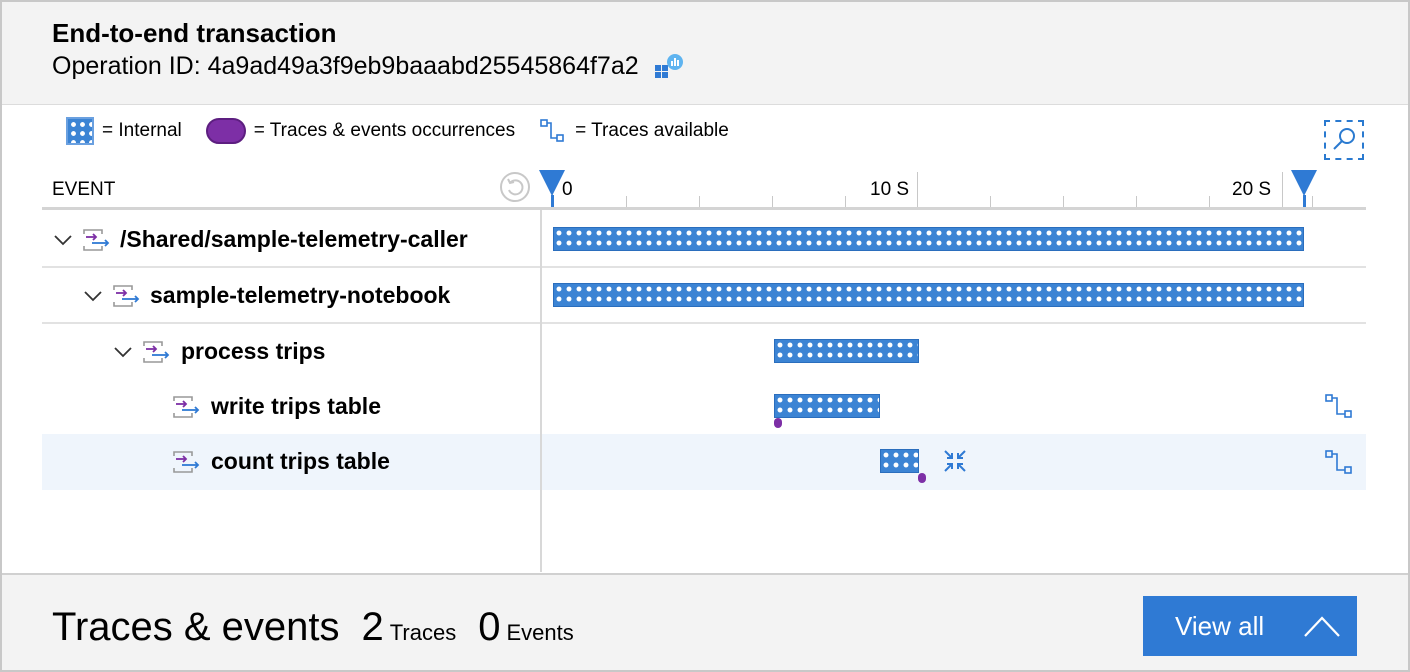 This screenshot has height=672, width=1410. Describe the element at coordinates (423, 632) in the screenshot. I see `traces-unit: Traces` at that location.